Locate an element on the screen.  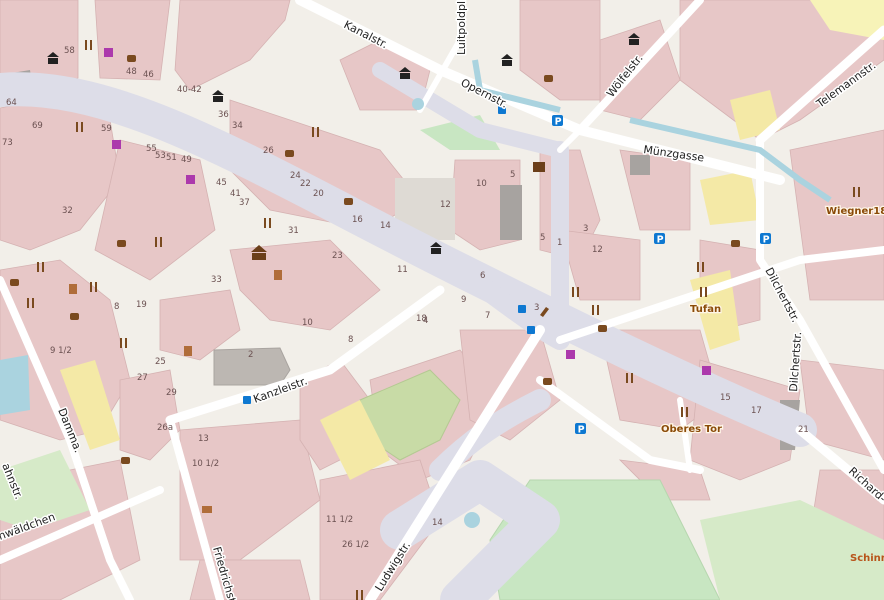
house-number: 46 is located at coordinates (148, 75).